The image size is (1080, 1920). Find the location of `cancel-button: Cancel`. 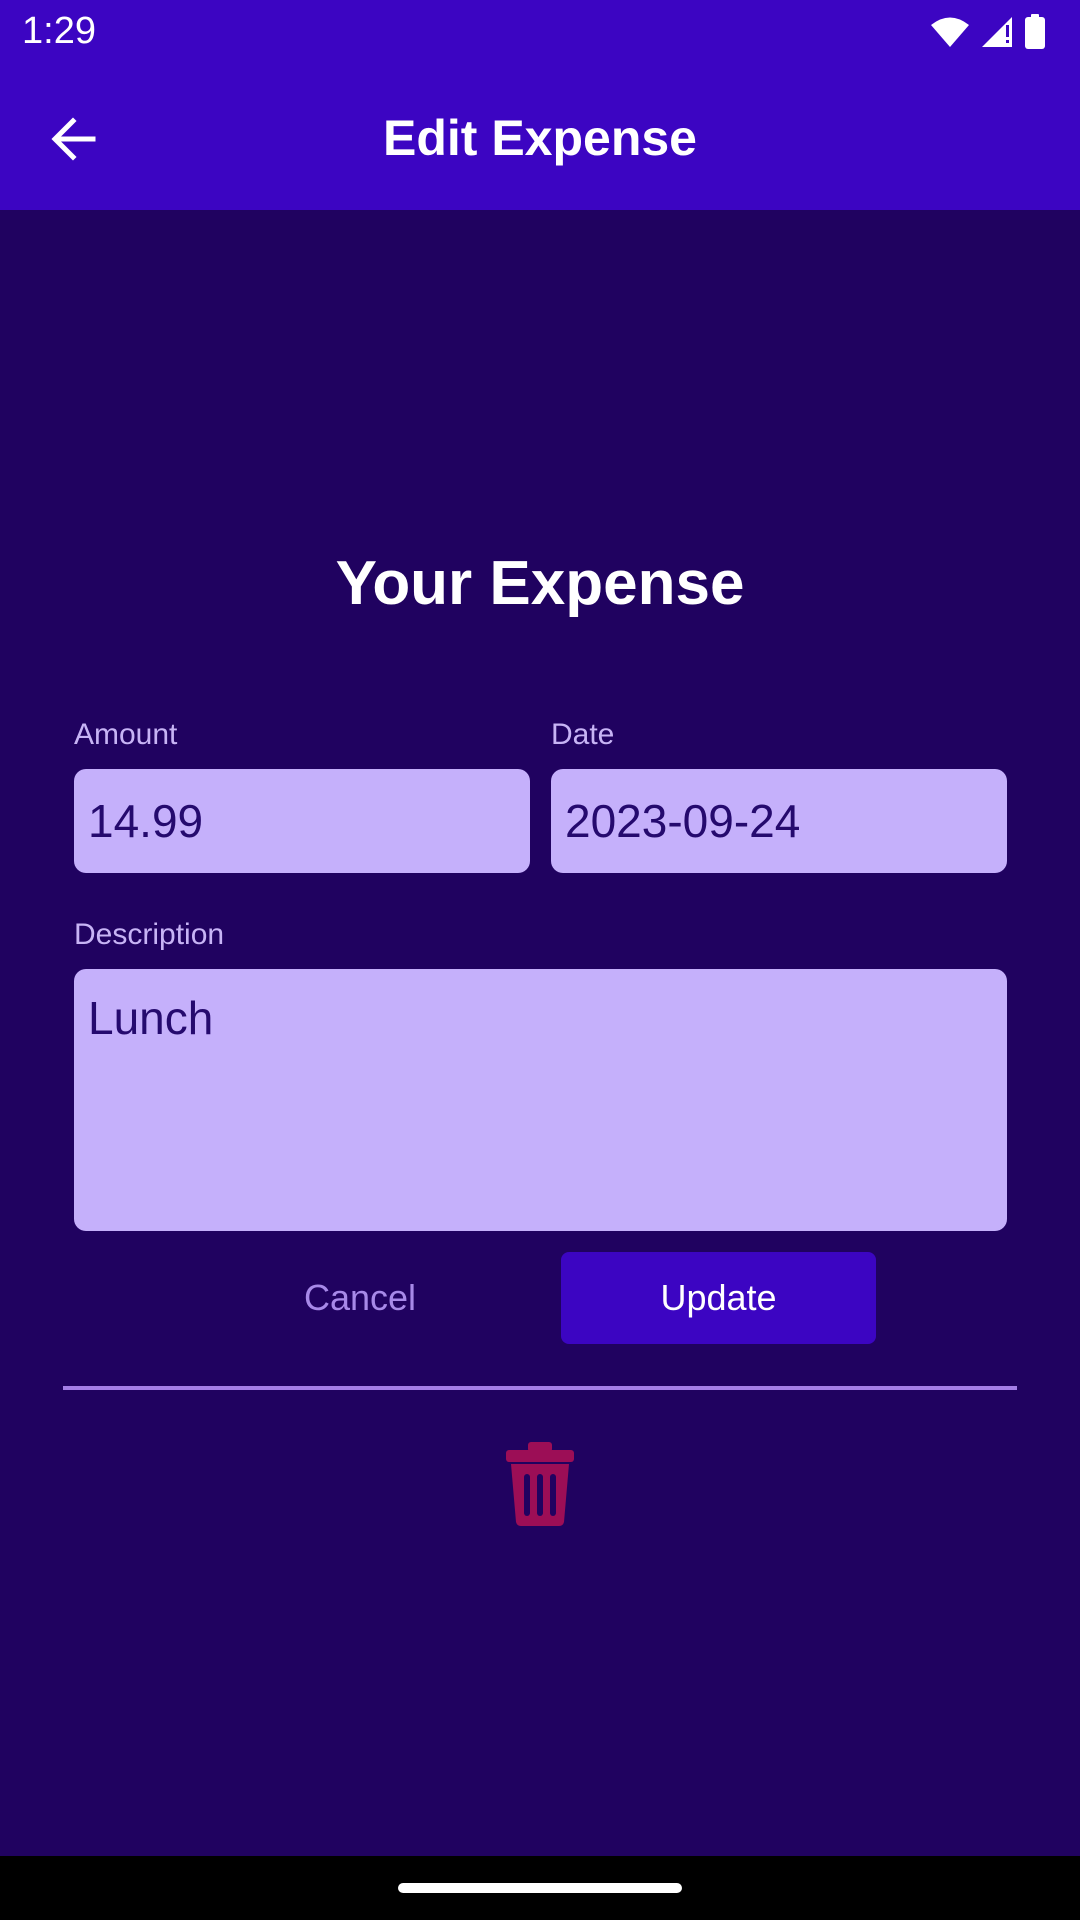

cancel-button: Cancel is located at coordinates (360, 1298).